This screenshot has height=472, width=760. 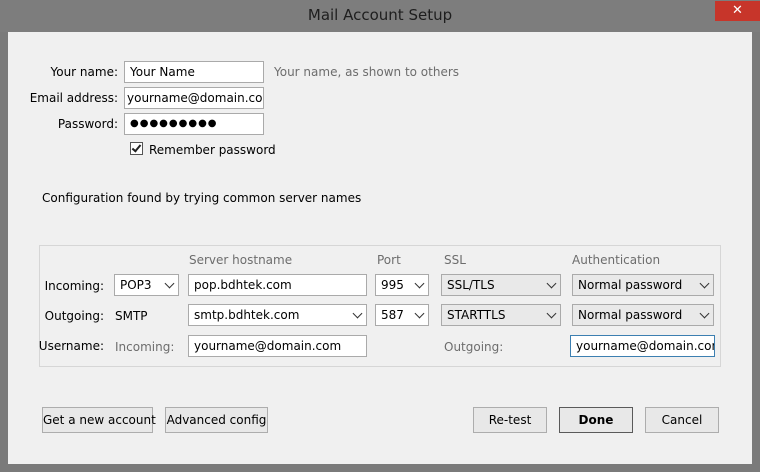 I want to click on remember-password-checkbox, so click(x=136, y=148).